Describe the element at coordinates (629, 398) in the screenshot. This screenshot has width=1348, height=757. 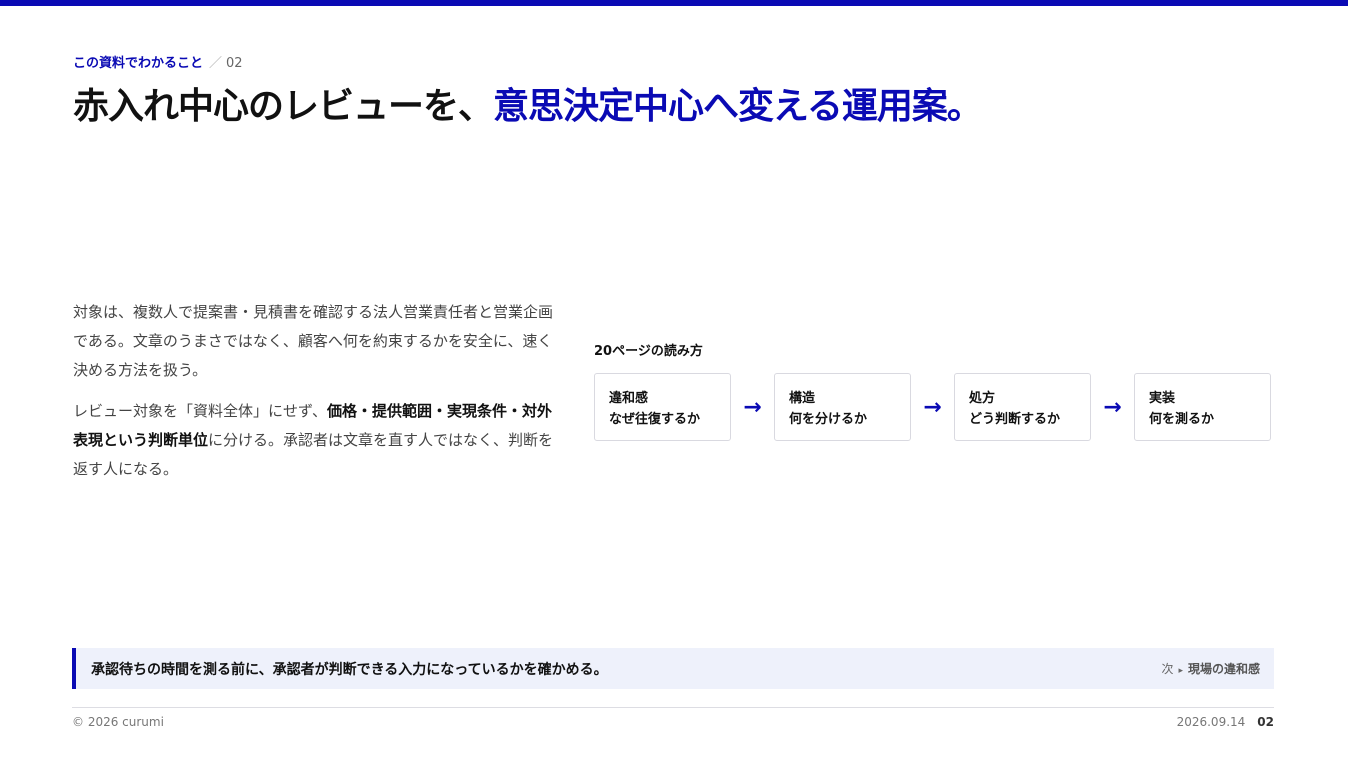
I see `flow-step-title: 違和感` at that location.